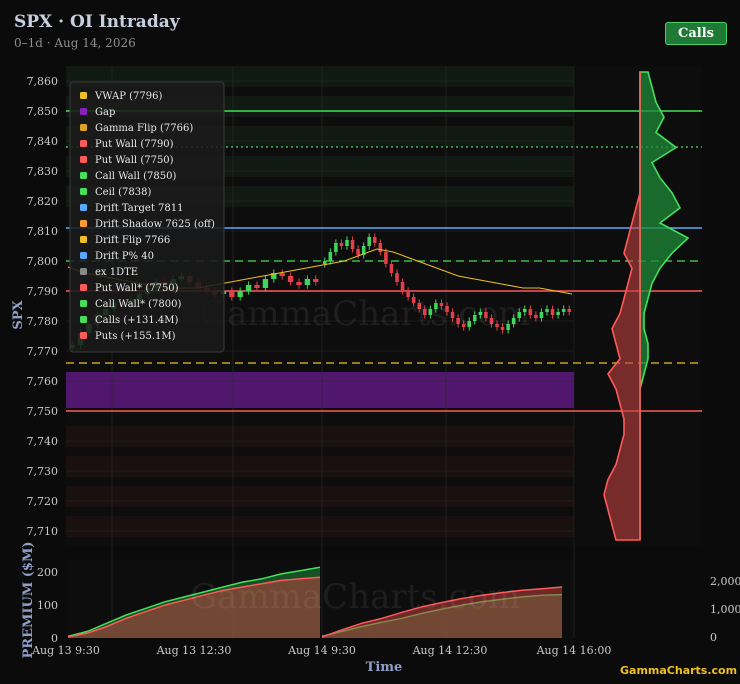 The height and width of the screenshot is (684, 740). Describe the element at coordinates (155, 224) in the screenshot. I see `legend-item: Drift Shadow 7625 (off)` at that location.